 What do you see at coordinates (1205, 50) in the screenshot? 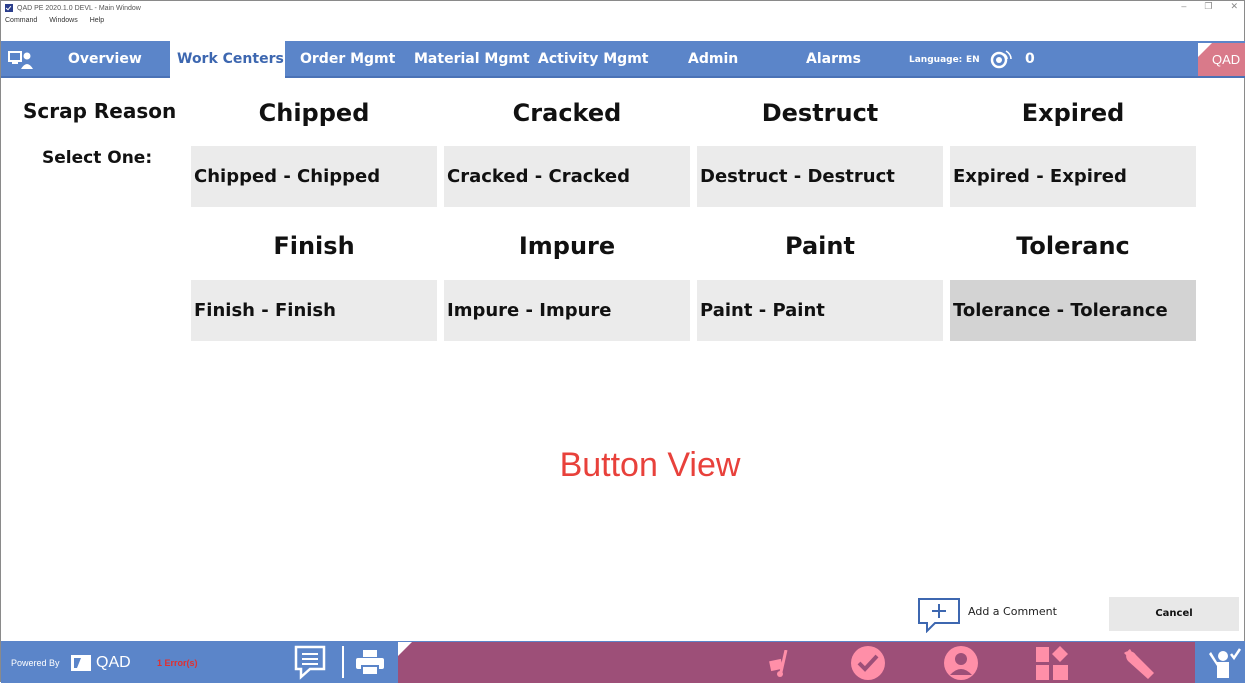
I see `badge-corner` at bounding box center [1205, 50].